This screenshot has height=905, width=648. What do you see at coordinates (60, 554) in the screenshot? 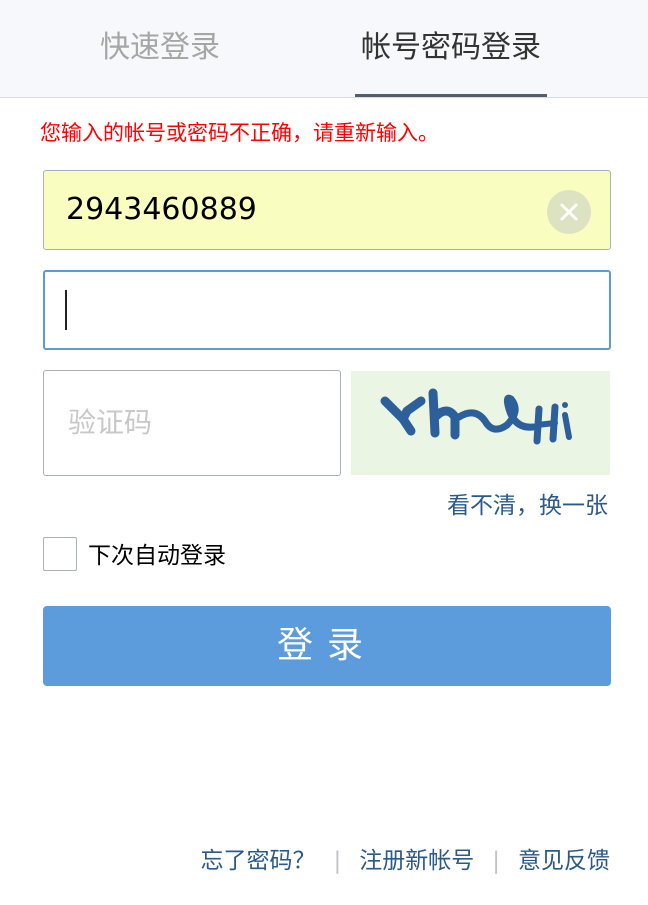
I see `auto-login-checkbox` at bounding box center [60, 554].